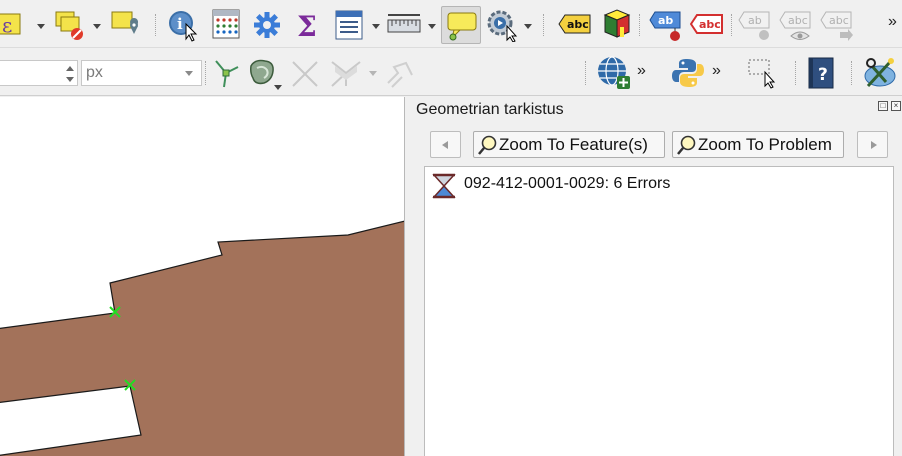 The height and width of the screenshot is (456, 902). I want to click on line-width-spinbox, so click(39, 73).